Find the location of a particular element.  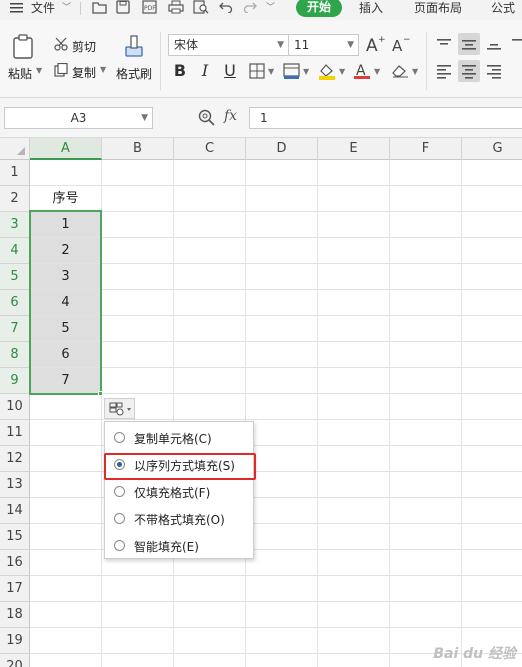

increase-font-size-icon: A + is located at coordinates (376, 45).